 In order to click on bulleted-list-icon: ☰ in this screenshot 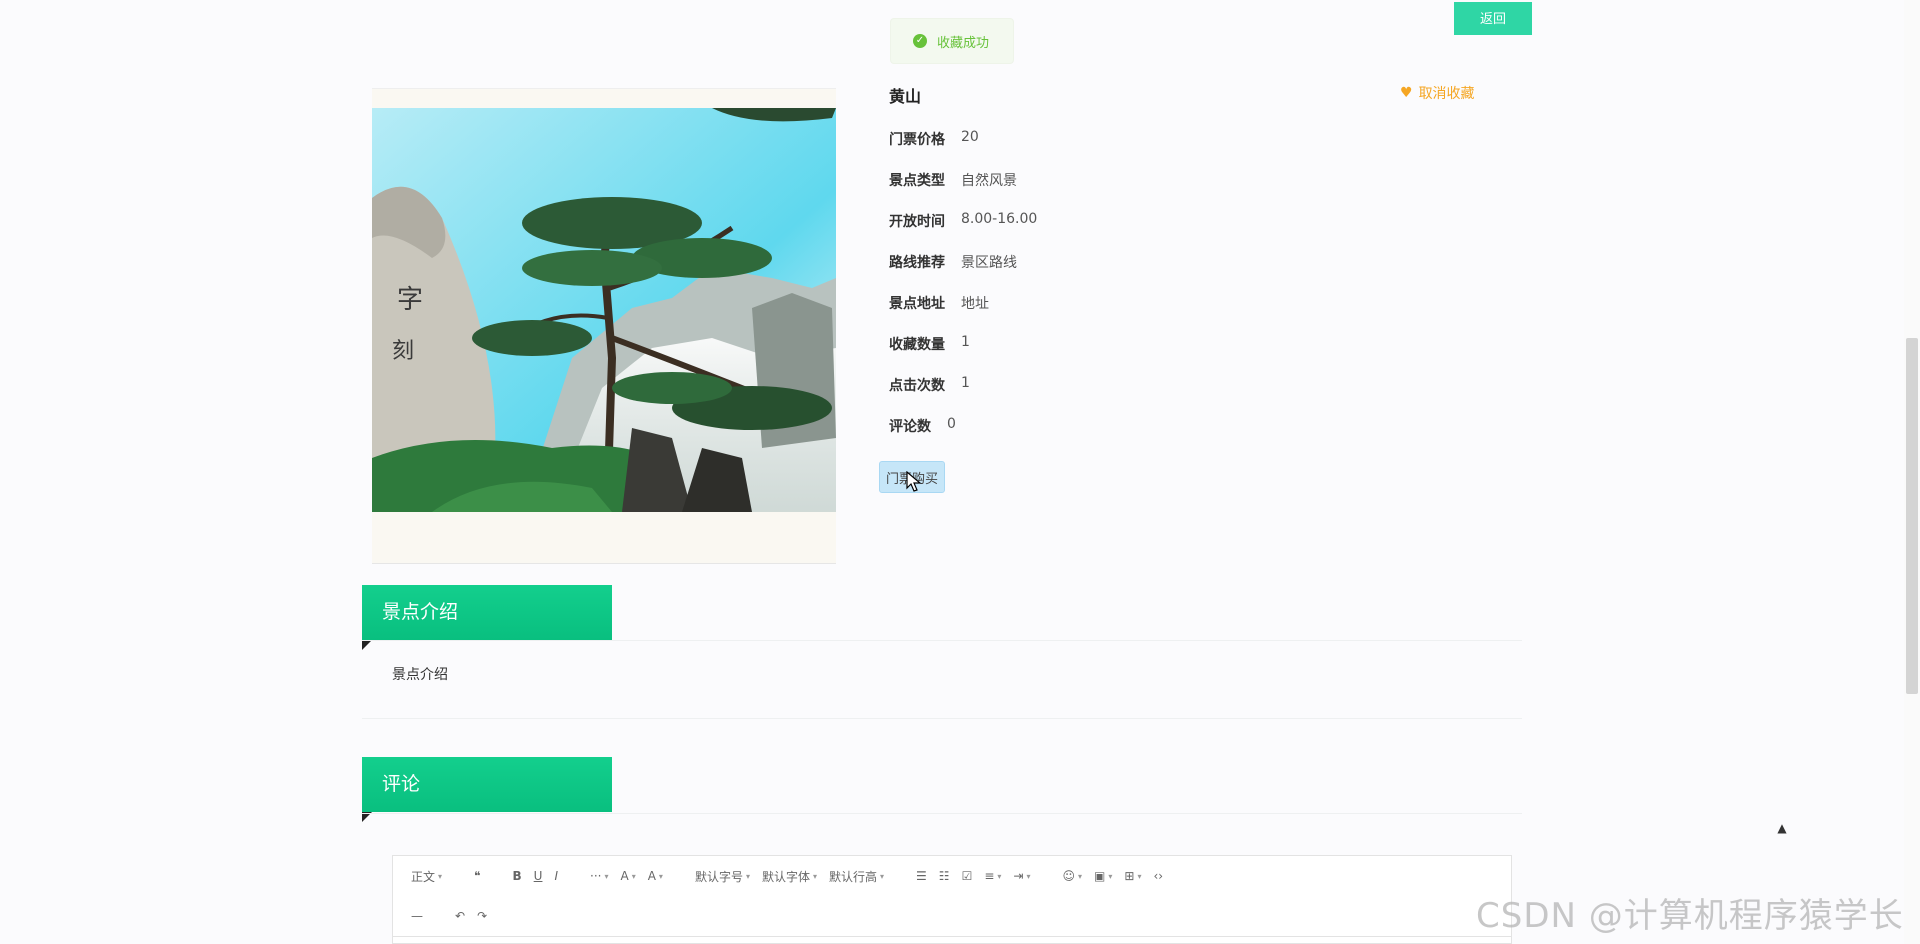, I will do `click(921, 876)`.